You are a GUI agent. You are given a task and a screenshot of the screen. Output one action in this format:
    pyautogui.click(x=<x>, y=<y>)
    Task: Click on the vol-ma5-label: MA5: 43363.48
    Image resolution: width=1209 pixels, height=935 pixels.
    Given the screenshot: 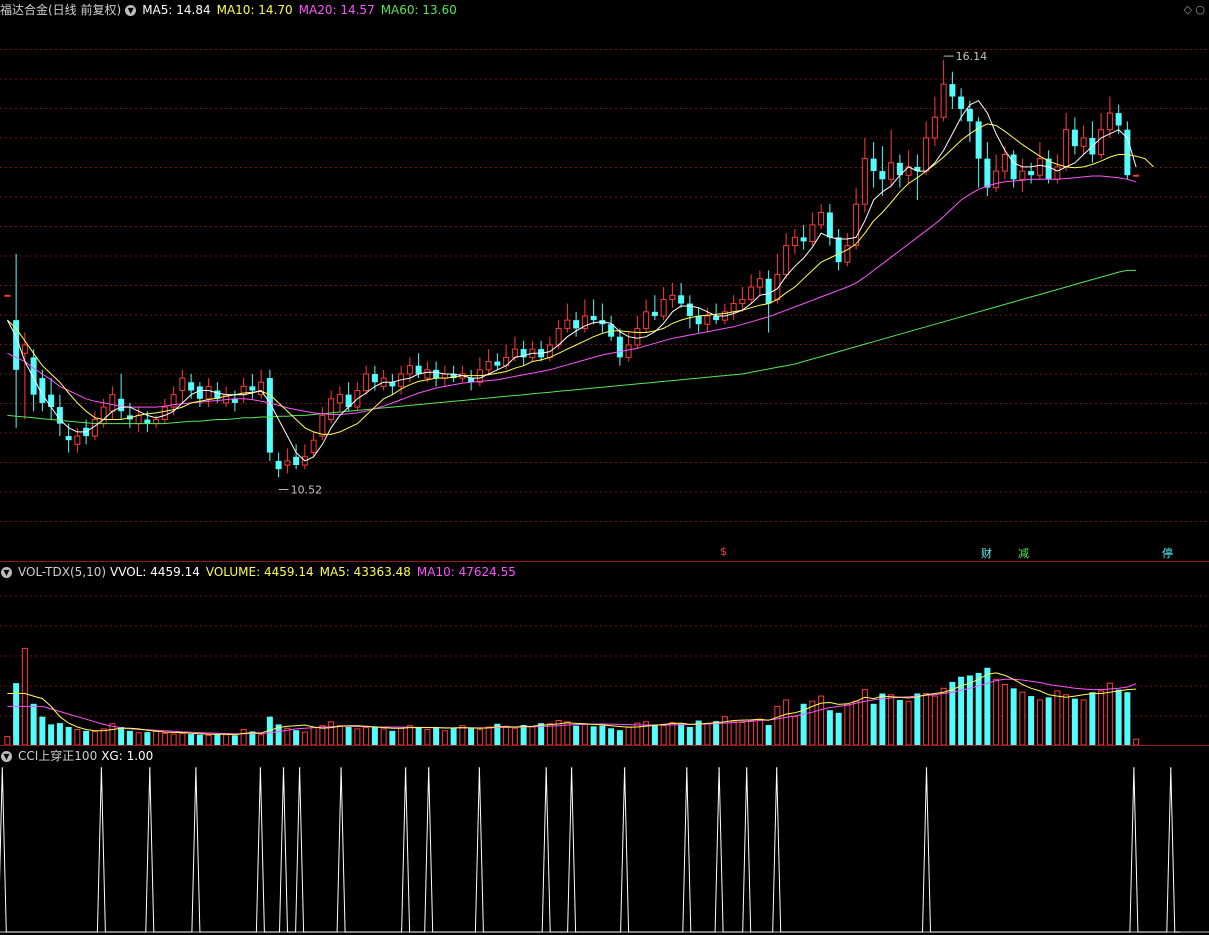 What is the action you would take?
    pyautogui.click(x=365, y=572)
    